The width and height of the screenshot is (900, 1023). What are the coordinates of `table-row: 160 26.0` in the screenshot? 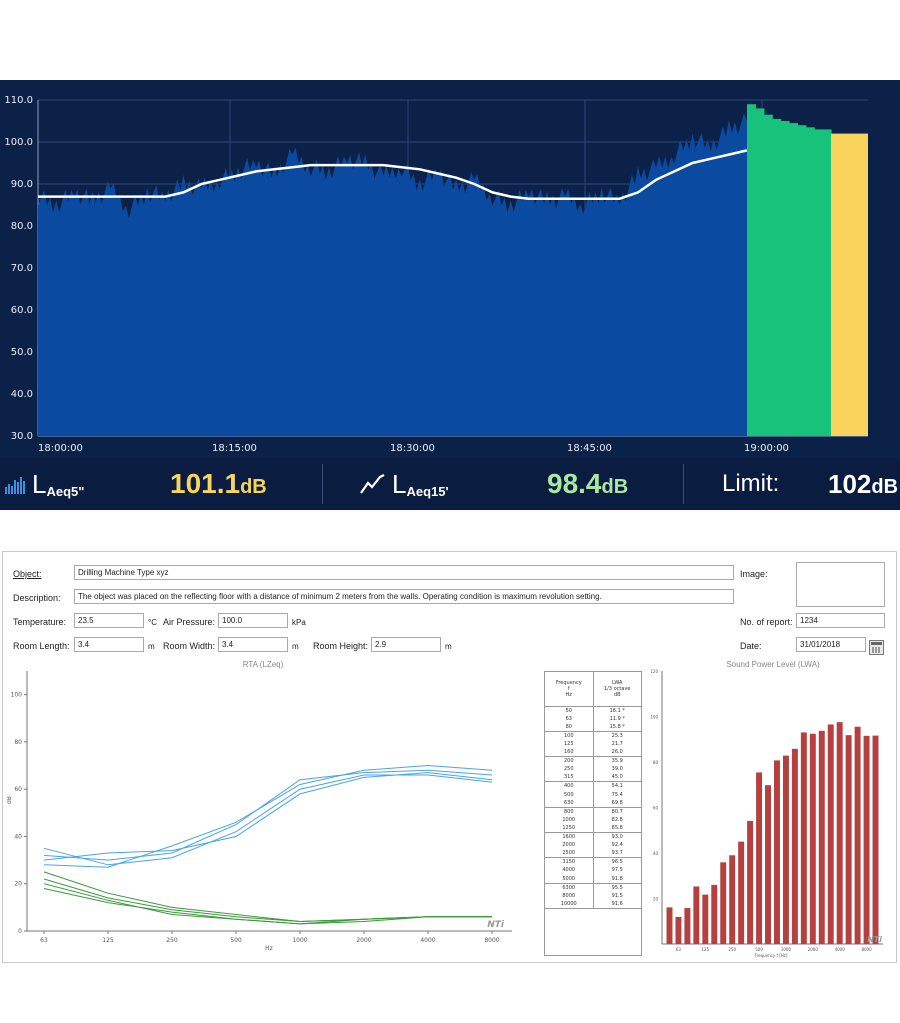 It's located at (593, 753).